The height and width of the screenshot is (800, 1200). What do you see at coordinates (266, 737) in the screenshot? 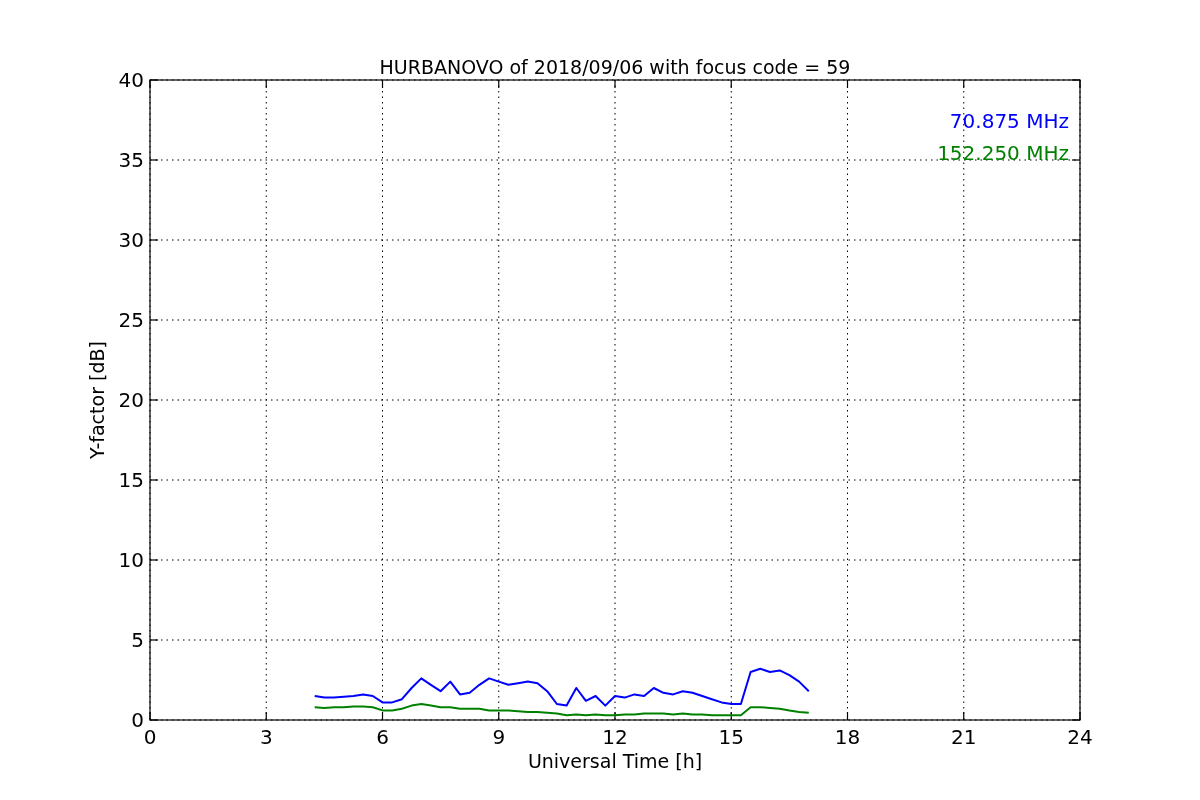
I see `tick-label: 3` at bounding box center [266, 737].